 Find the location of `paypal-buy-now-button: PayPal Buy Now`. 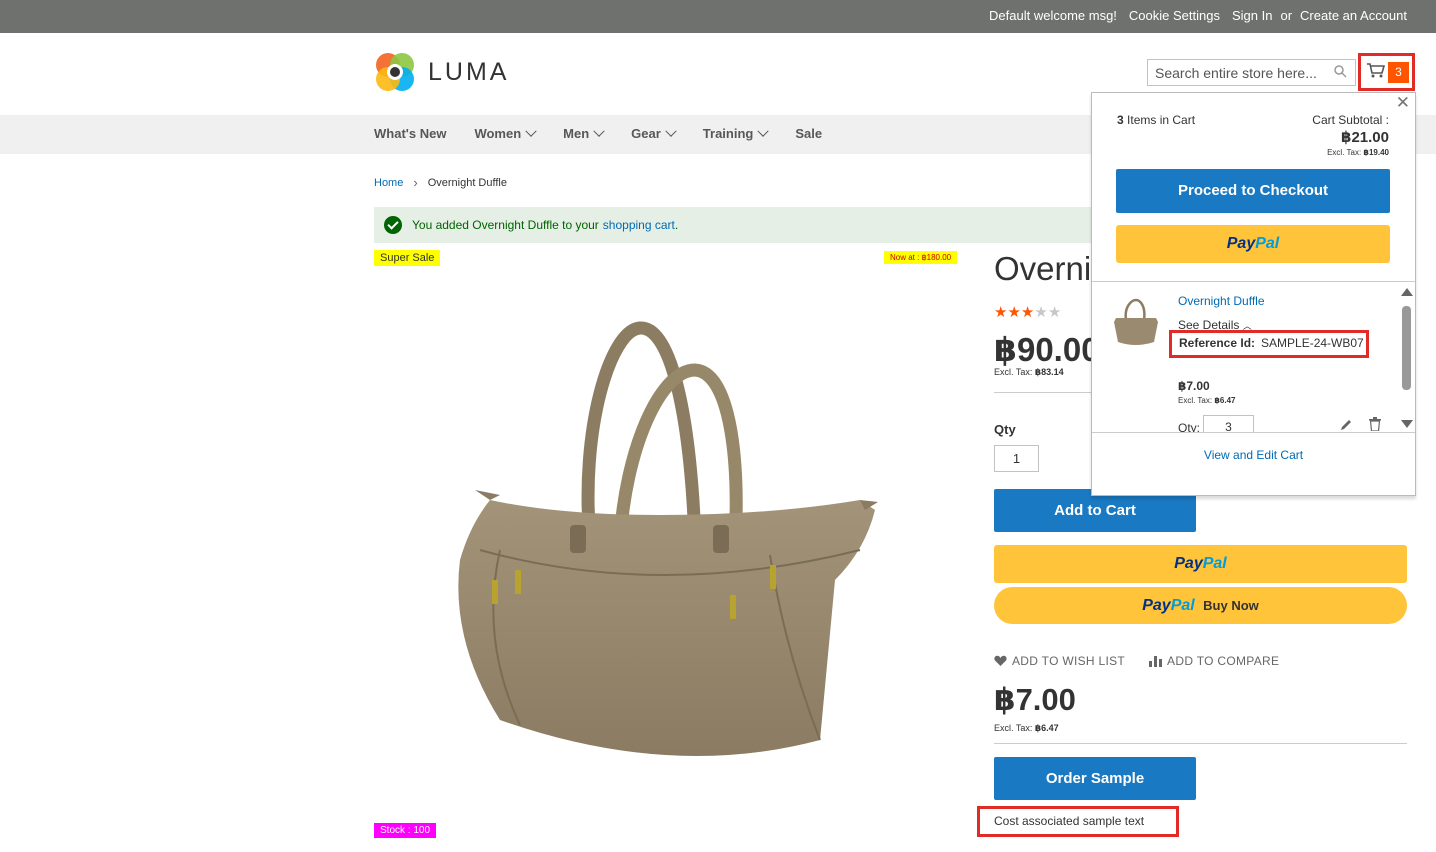

paypal-buy-now-button: PayPal Buy Now is located at coordinates (1200, 605).